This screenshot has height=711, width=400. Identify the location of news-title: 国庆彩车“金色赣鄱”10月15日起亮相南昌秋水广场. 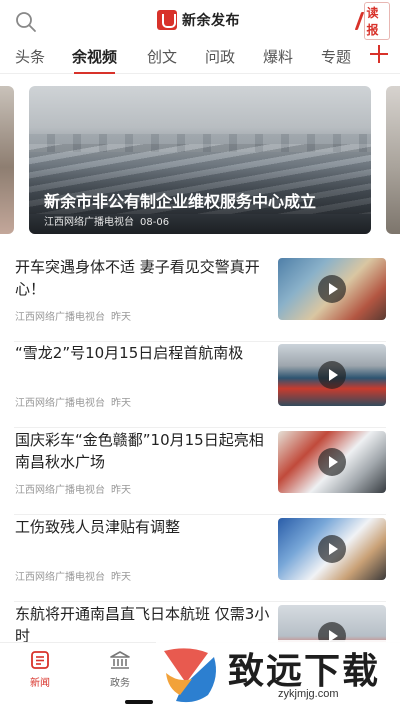
(139, 451).